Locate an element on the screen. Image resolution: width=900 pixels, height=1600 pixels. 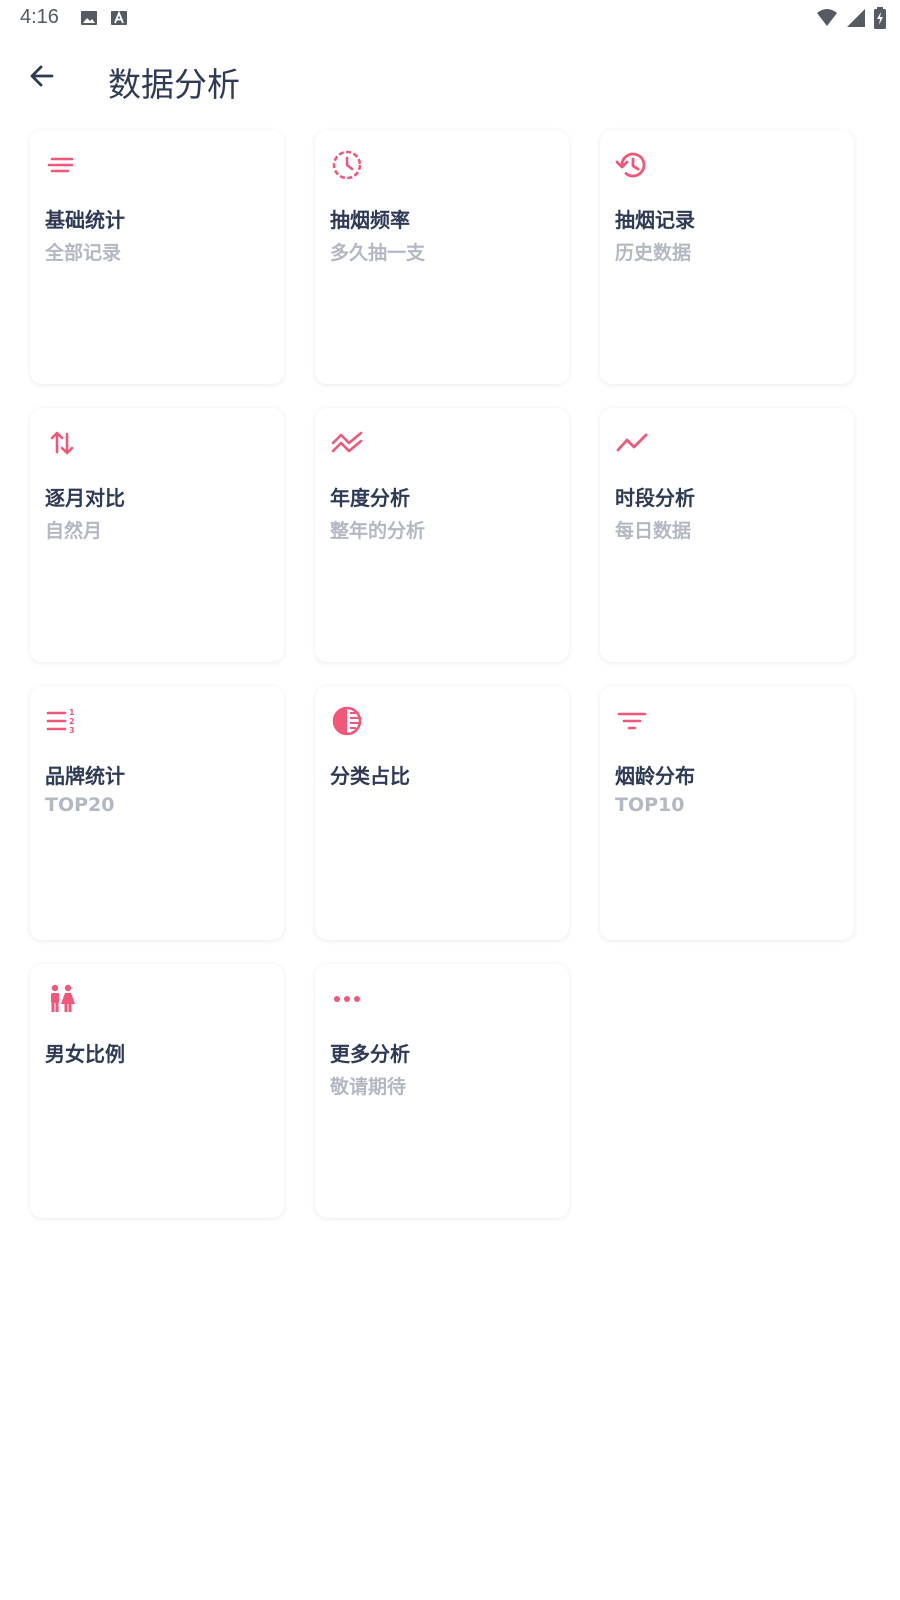
battery-charging-icon is located at coordinates (880, 20).